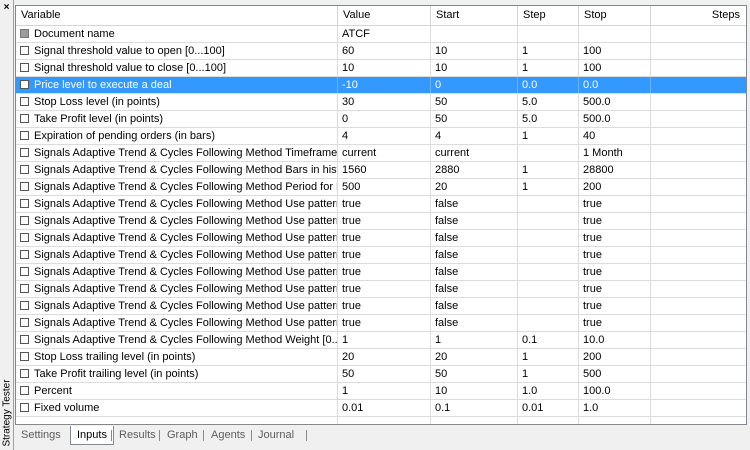 This screenshot has height=450, width=750. Describe the element at coordinates (474, 34) in the screenshot. I see `start-cell` at that location.